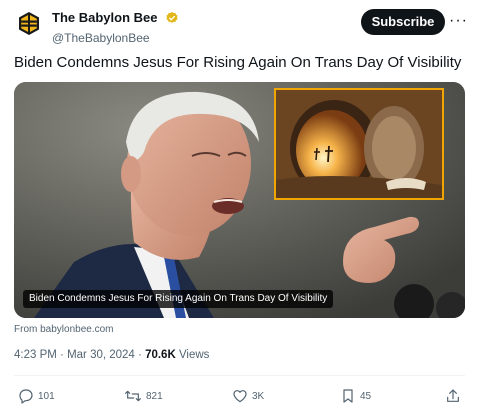 This screenshot has width=478, height=415. I want to click on repost-count: 821, so click(154, 396).